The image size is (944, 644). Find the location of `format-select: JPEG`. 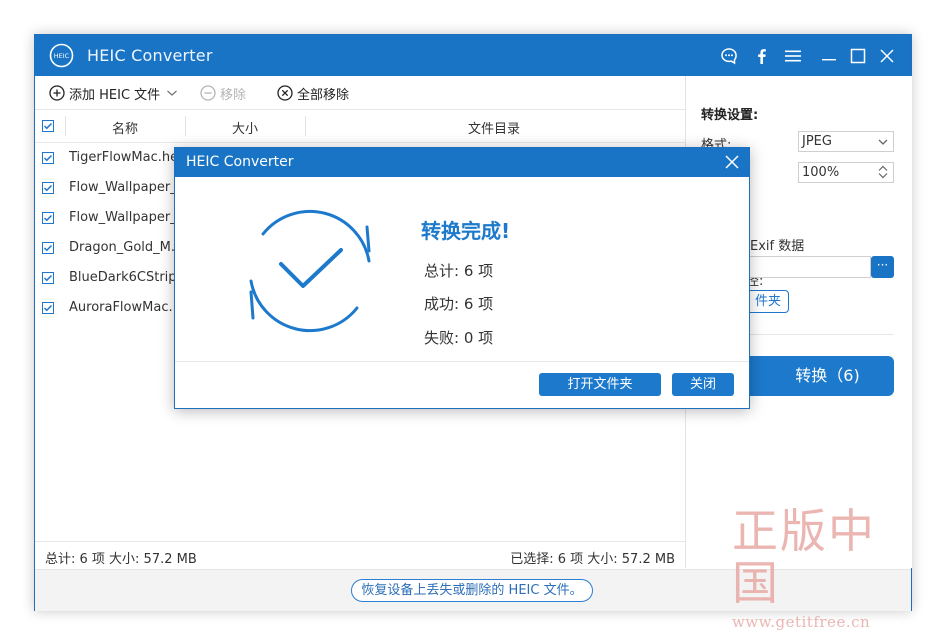

format-select: JPEG is located at coordinates (846, 141).